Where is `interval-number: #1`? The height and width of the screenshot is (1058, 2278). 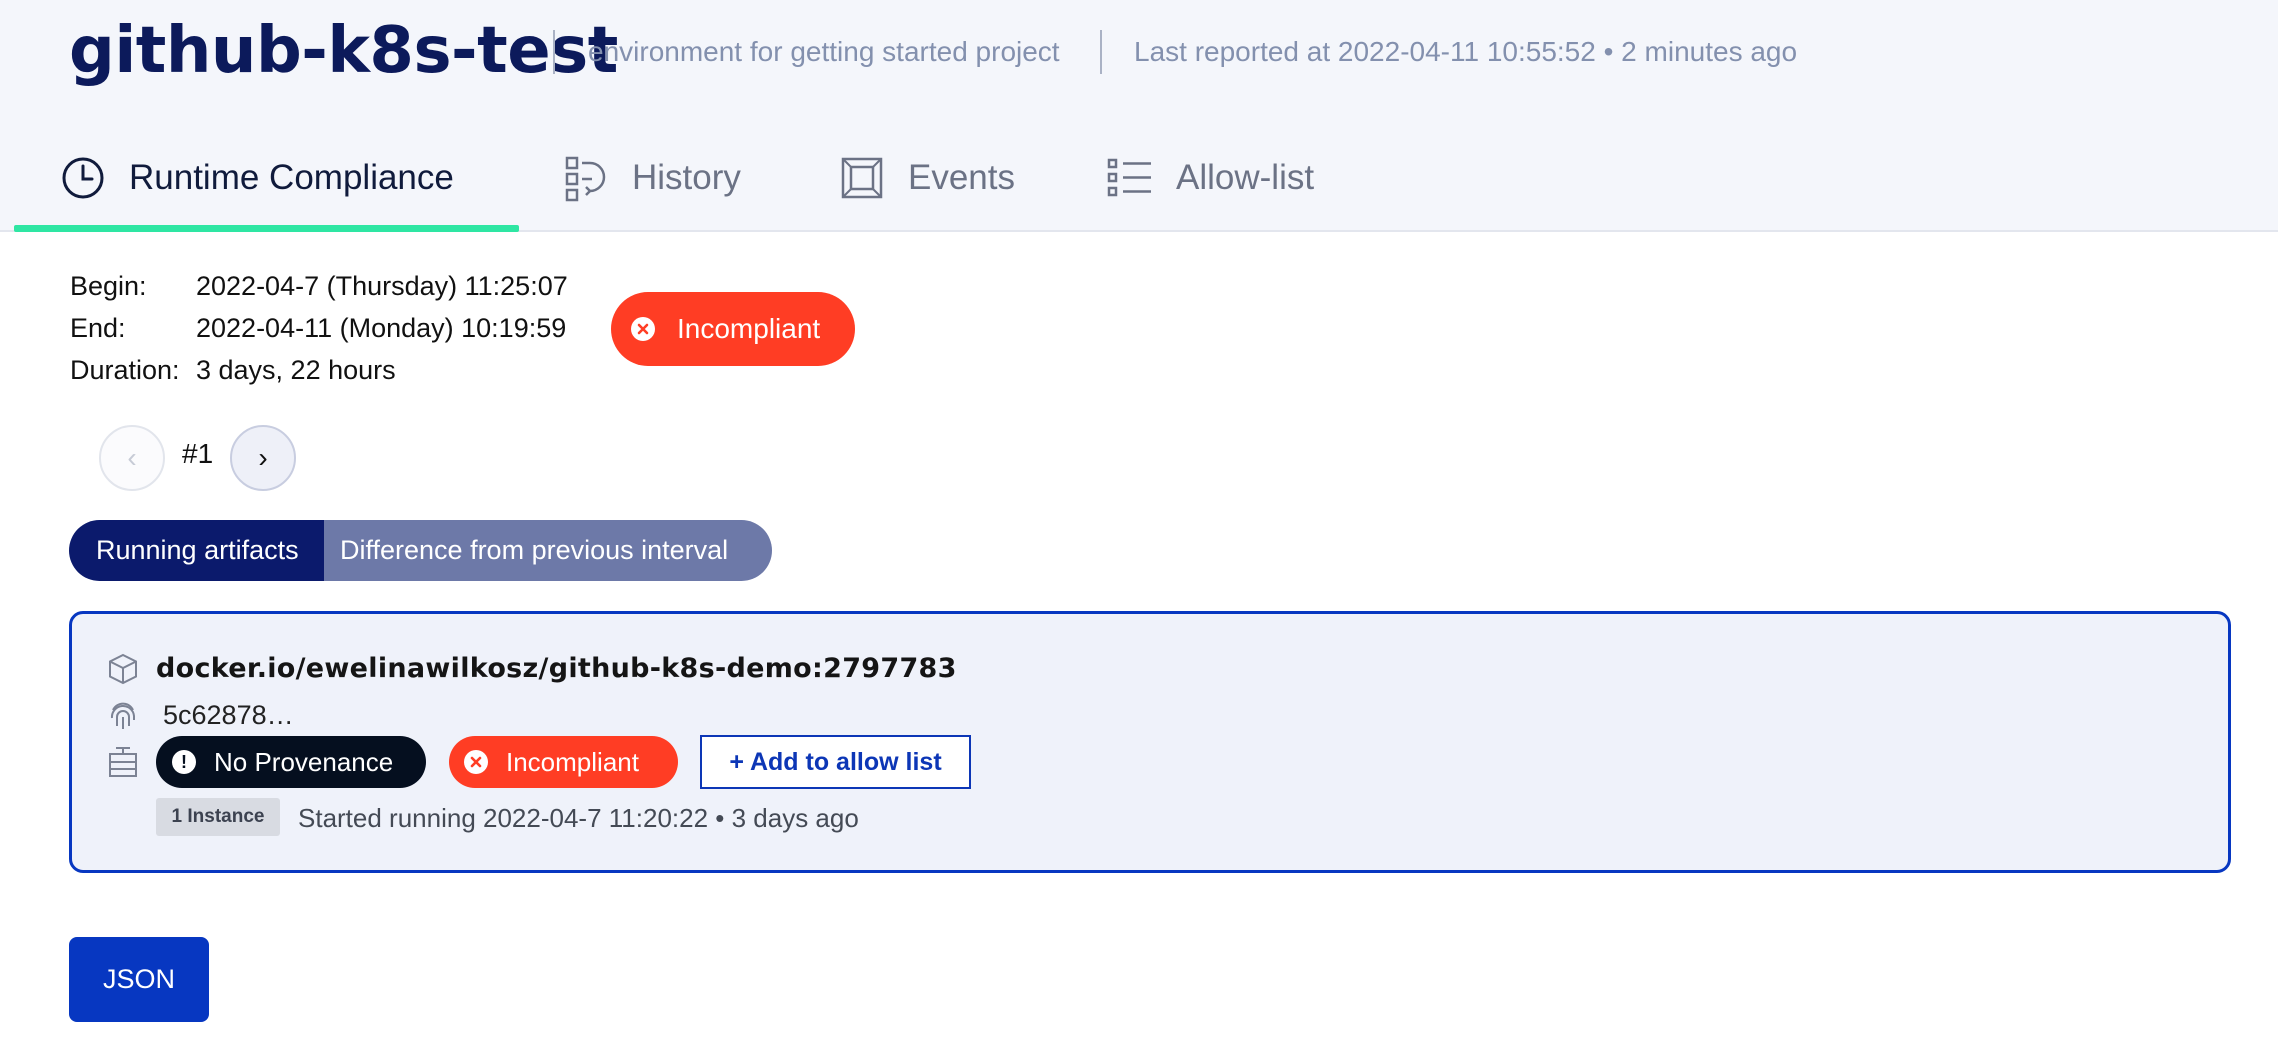 interval-number: #1 is located at coordinates (198, 453).